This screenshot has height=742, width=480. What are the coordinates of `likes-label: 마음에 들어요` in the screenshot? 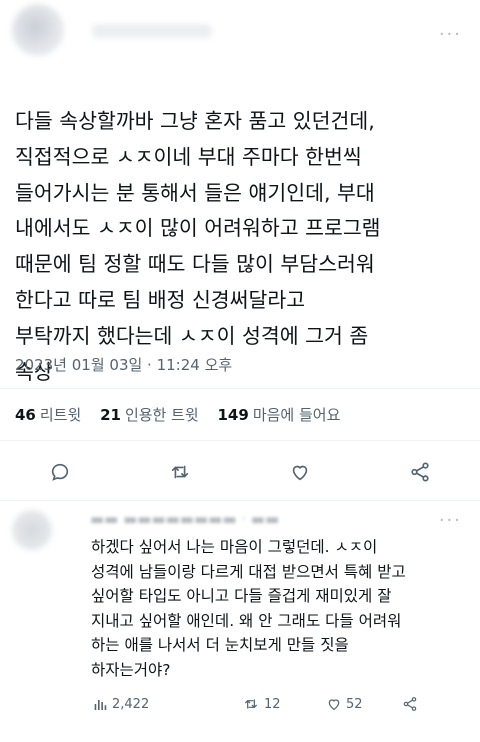 It's located at (296, 415).